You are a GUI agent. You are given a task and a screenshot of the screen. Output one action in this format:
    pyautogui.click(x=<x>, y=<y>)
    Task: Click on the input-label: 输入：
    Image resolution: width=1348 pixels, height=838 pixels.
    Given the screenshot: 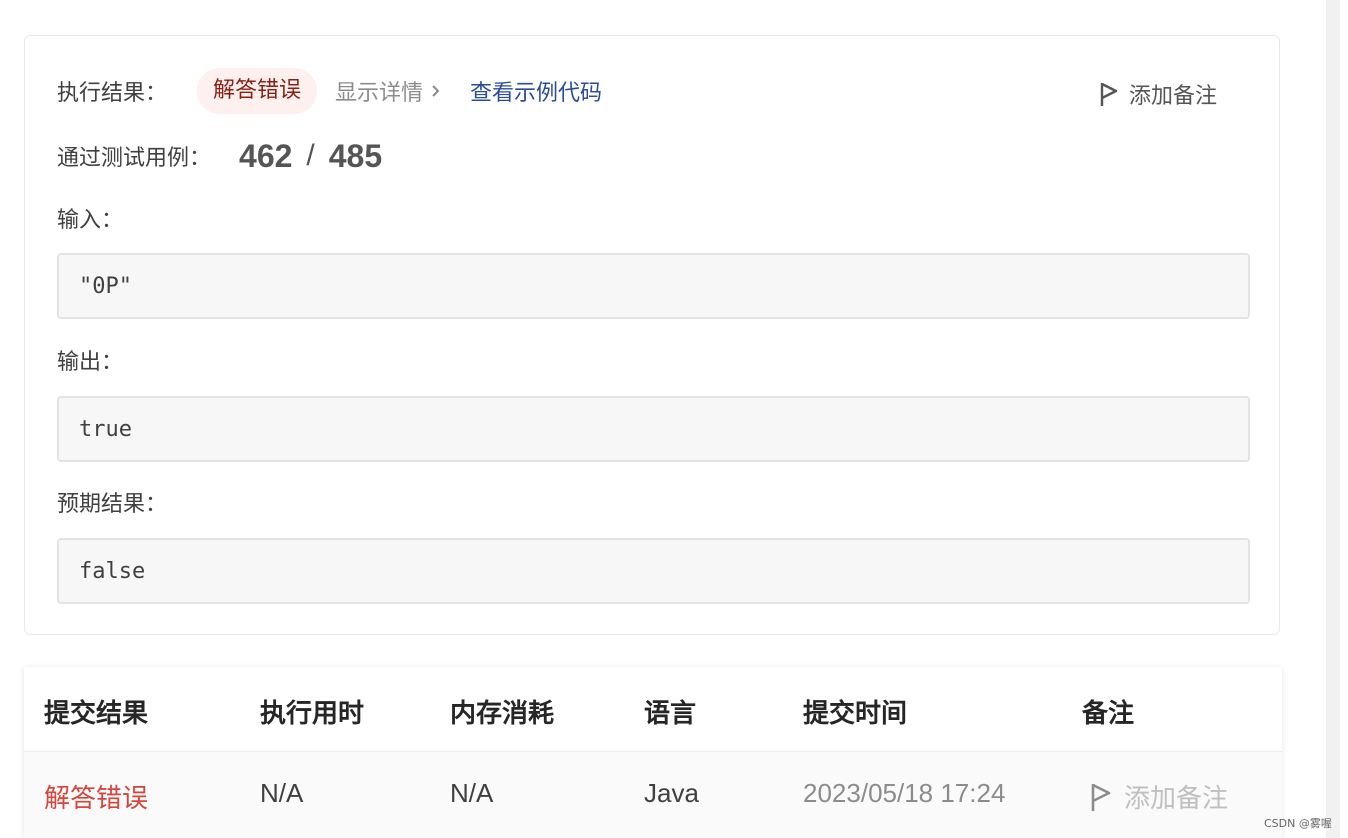 What is the action you would take?
    pyautogui.click(x=90, y=220)
    